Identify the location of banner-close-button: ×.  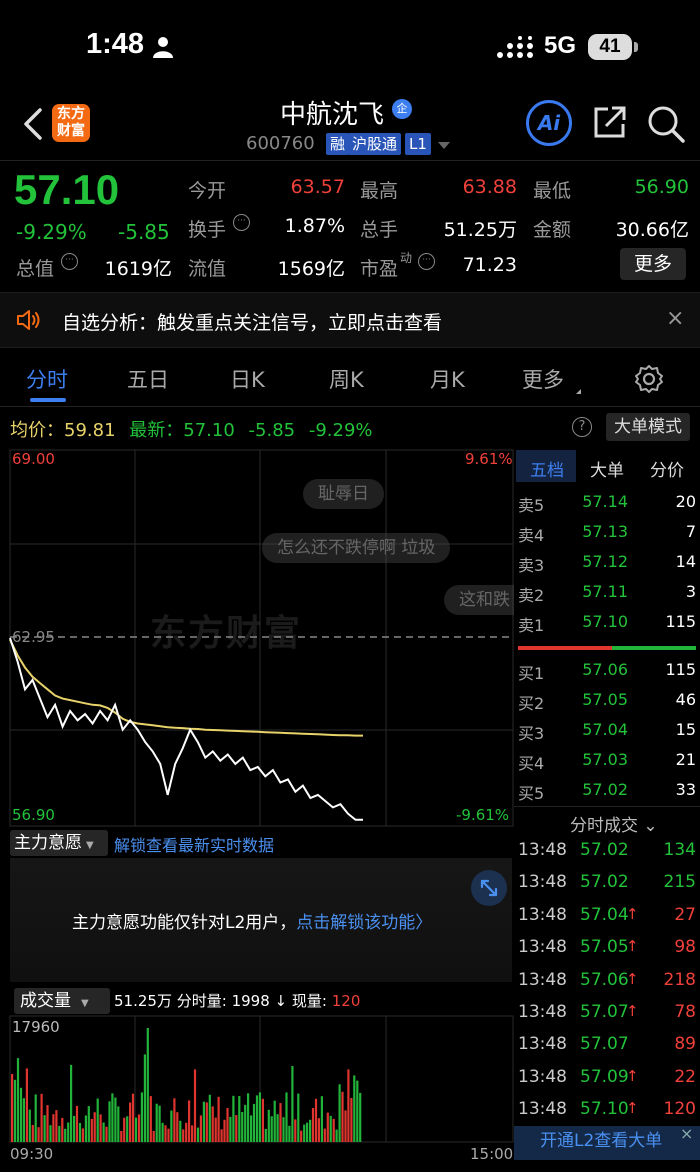
(675, 318).